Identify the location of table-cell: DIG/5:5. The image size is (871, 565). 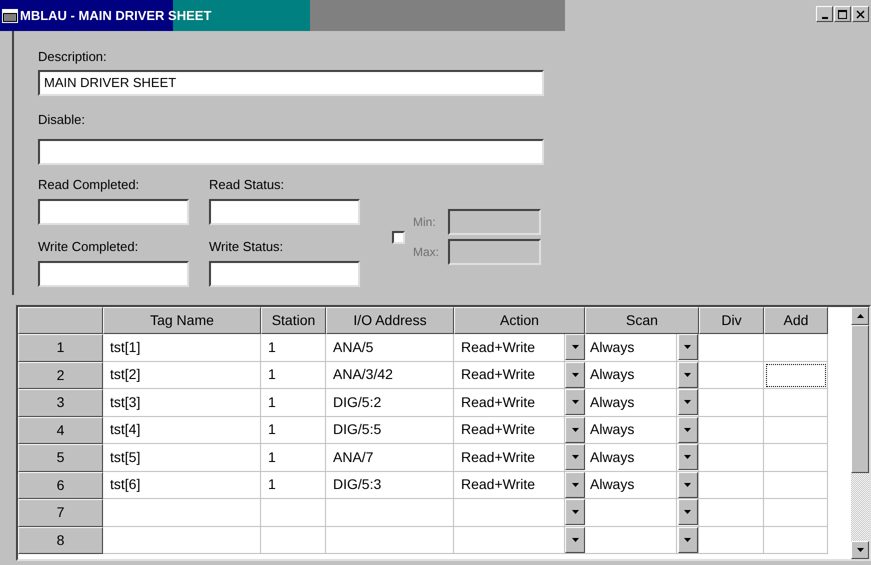
(390, 430).